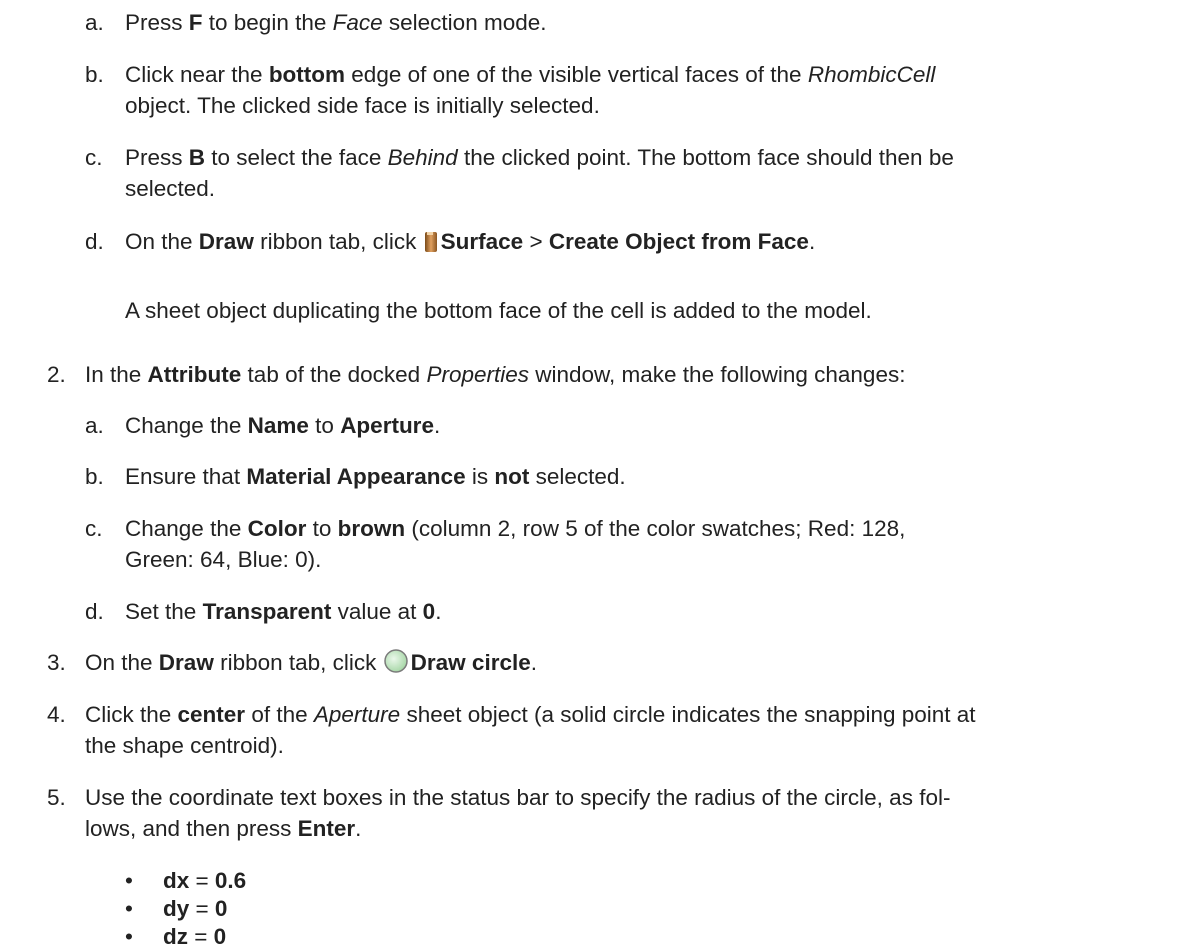 The image size is (1198, 952). Describe the element at coordinates (56, 662) in the screenshot. I see `step-3-marker: 3.` at that location.